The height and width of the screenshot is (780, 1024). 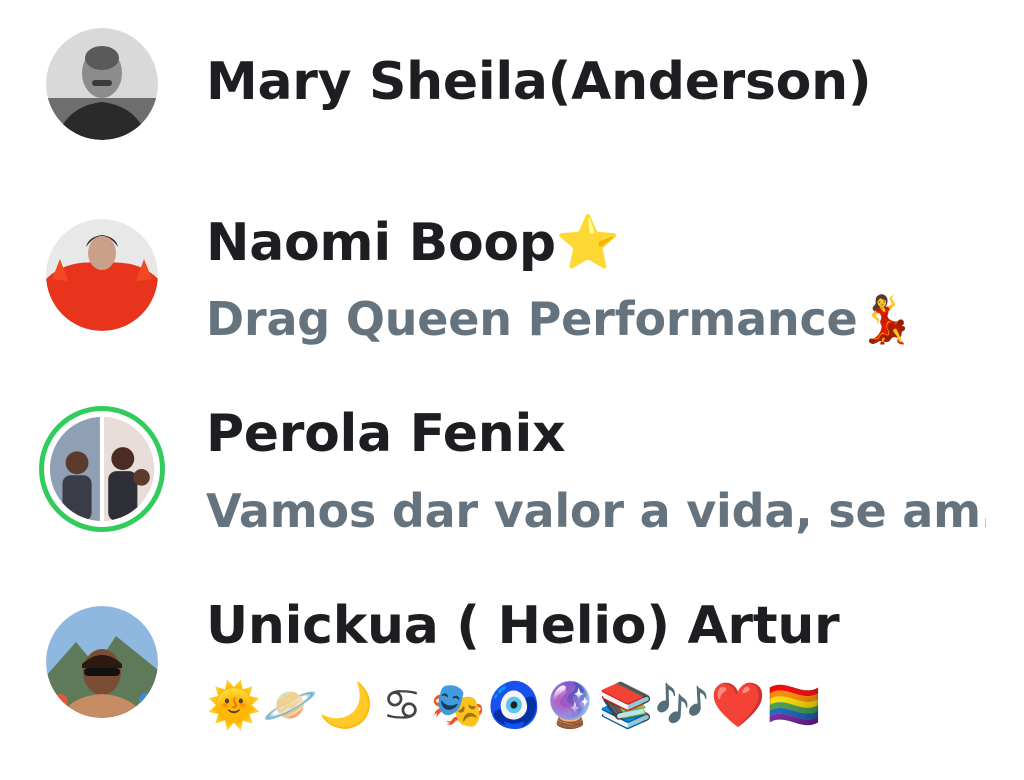 What do you see at coordinates (386, 434) in the screenshot?
I see `contact-name: Perola Fenix` at bounding box center [386, 434].